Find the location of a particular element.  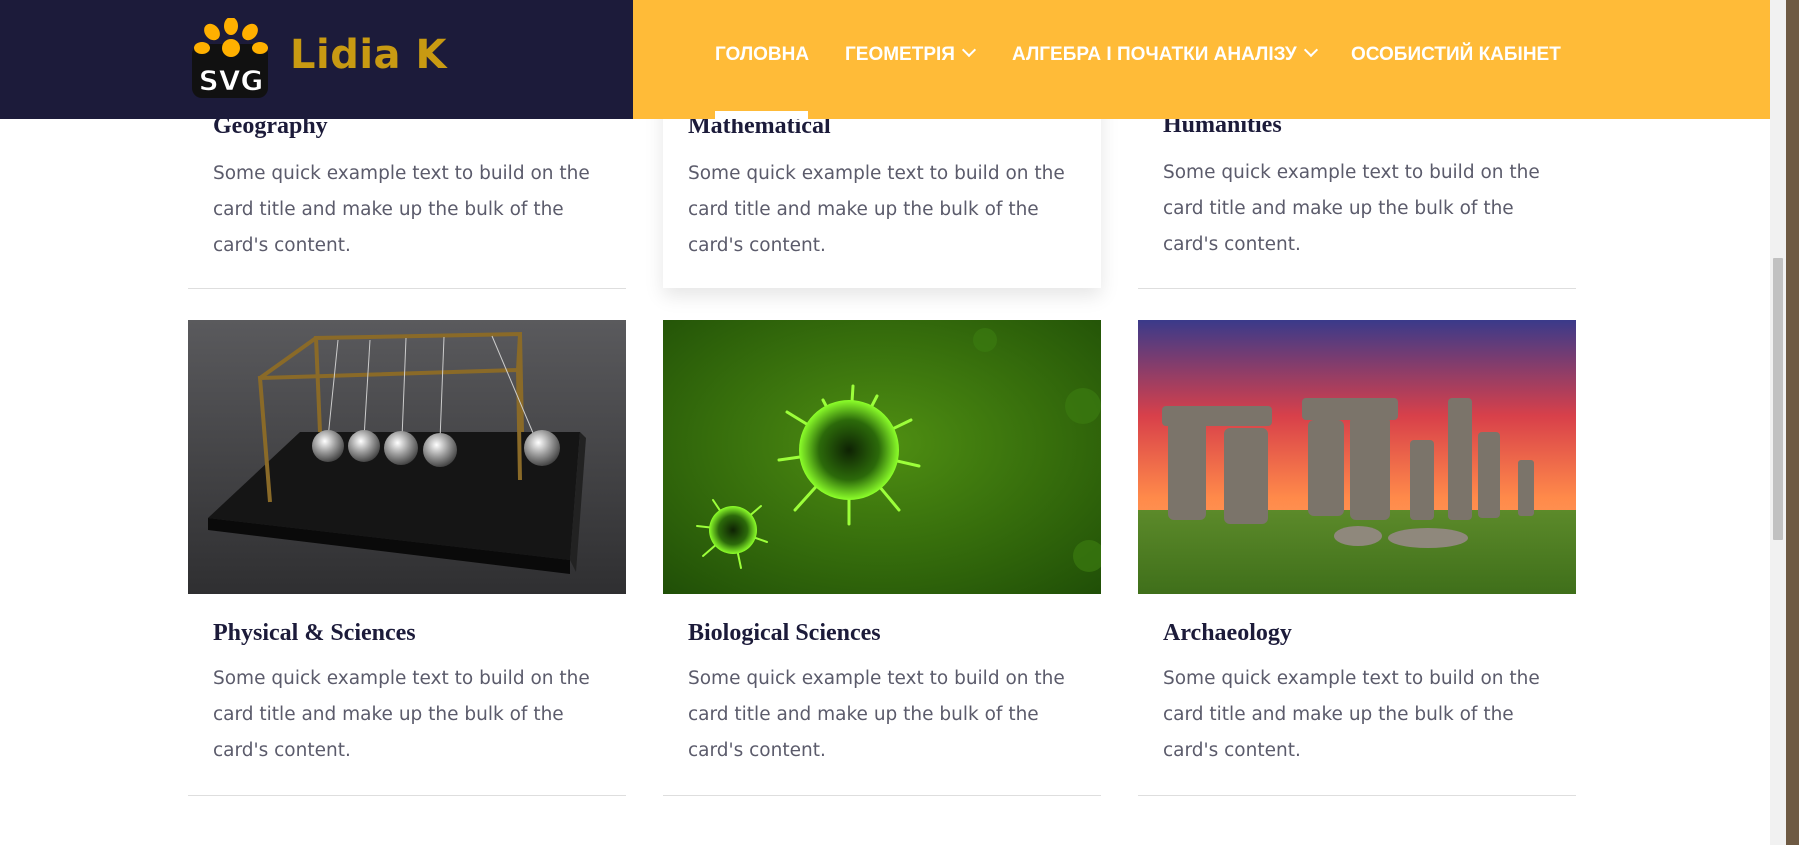

stonehenge-image is located at coordinates (1357, 457).